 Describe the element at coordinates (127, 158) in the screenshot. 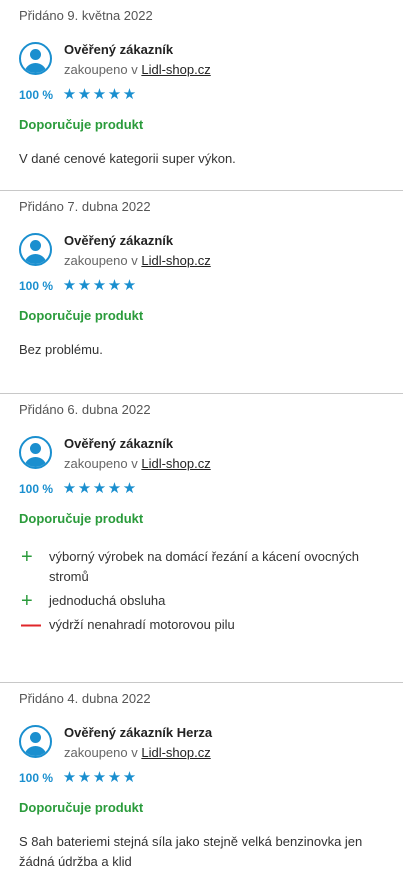

I see `review-text: V dané cenové kategorii super výkon.` at that location.